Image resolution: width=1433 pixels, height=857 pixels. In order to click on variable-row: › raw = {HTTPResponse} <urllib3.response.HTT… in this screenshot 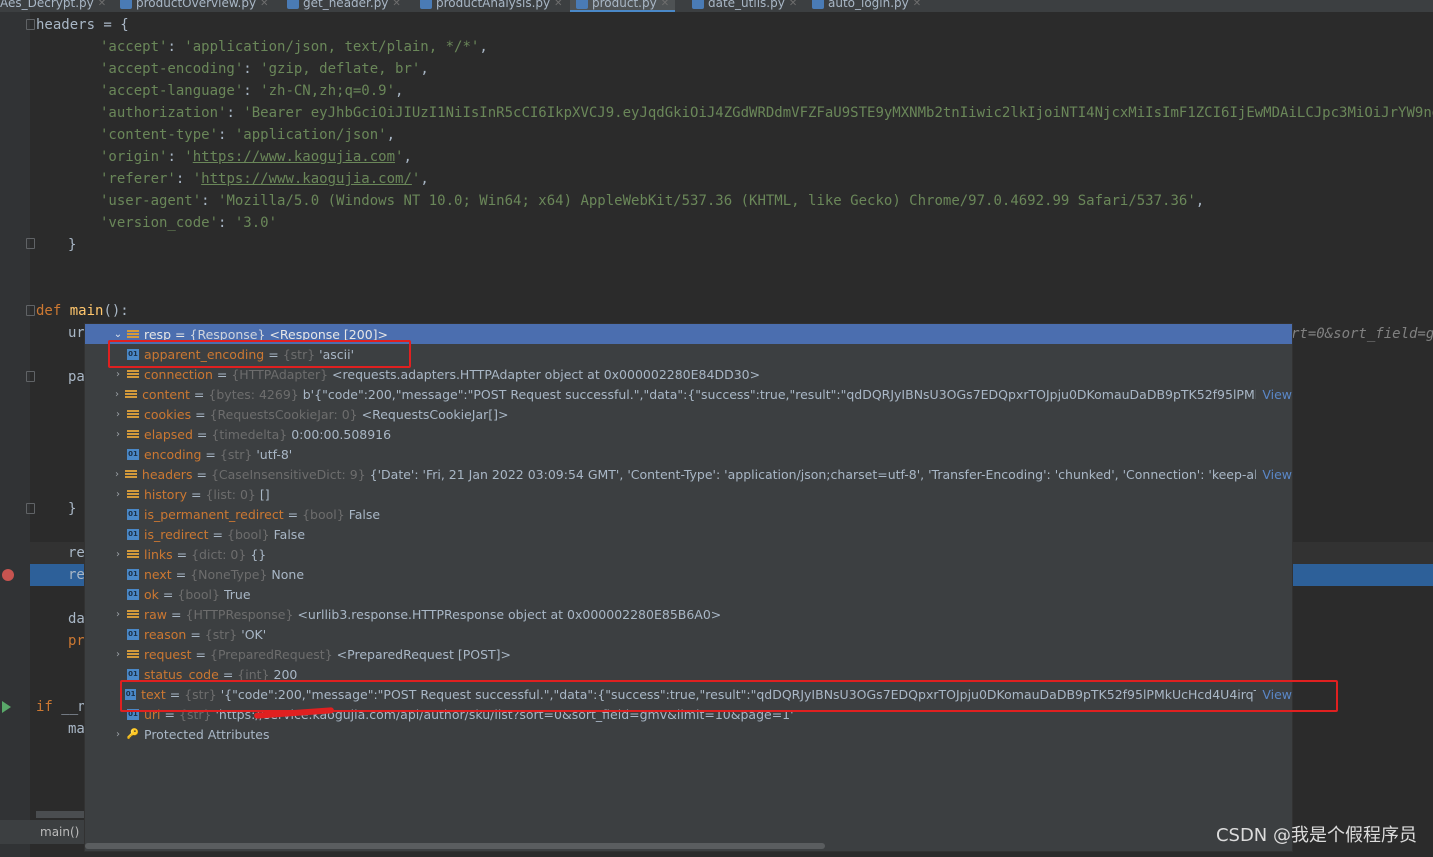, I will do `click(688, 614)`.